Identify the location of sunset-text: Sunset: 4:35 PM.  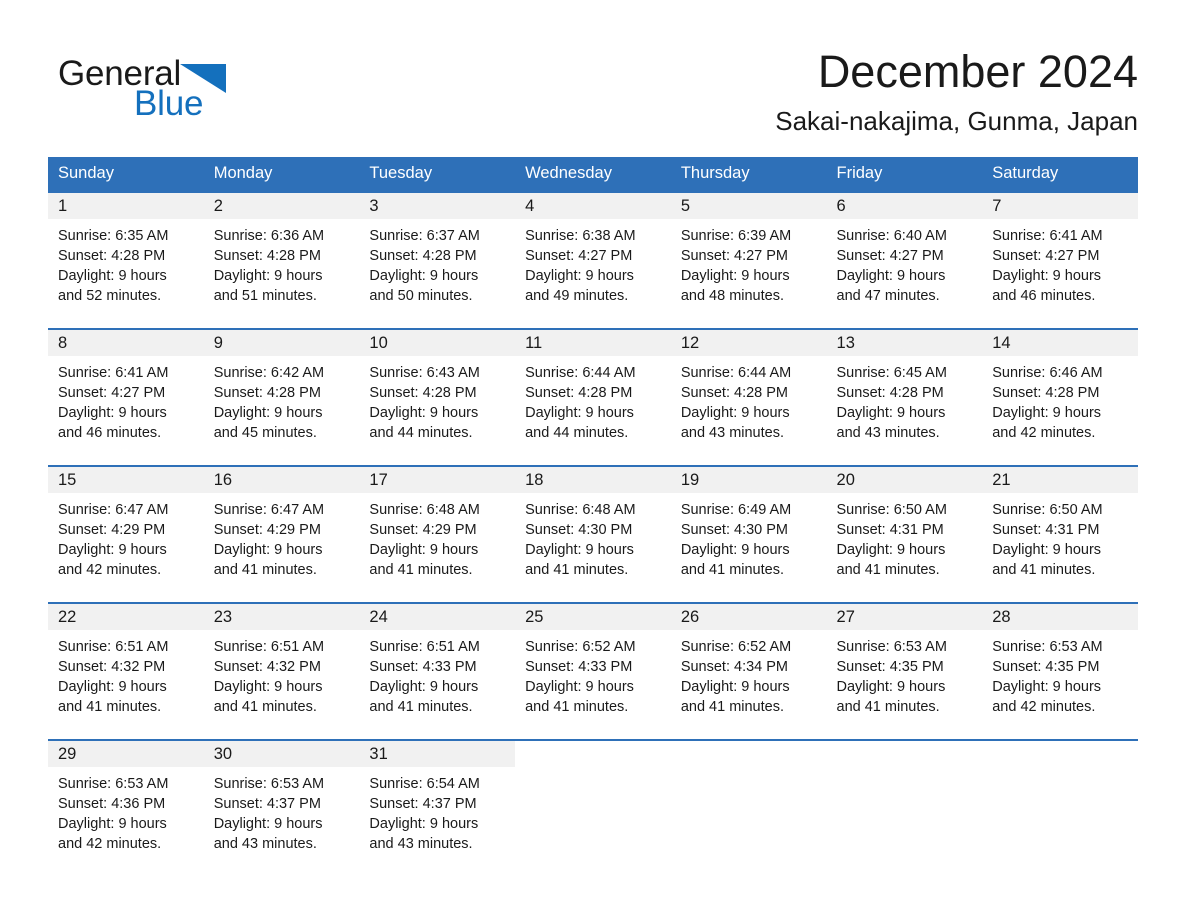
(1046, 667).